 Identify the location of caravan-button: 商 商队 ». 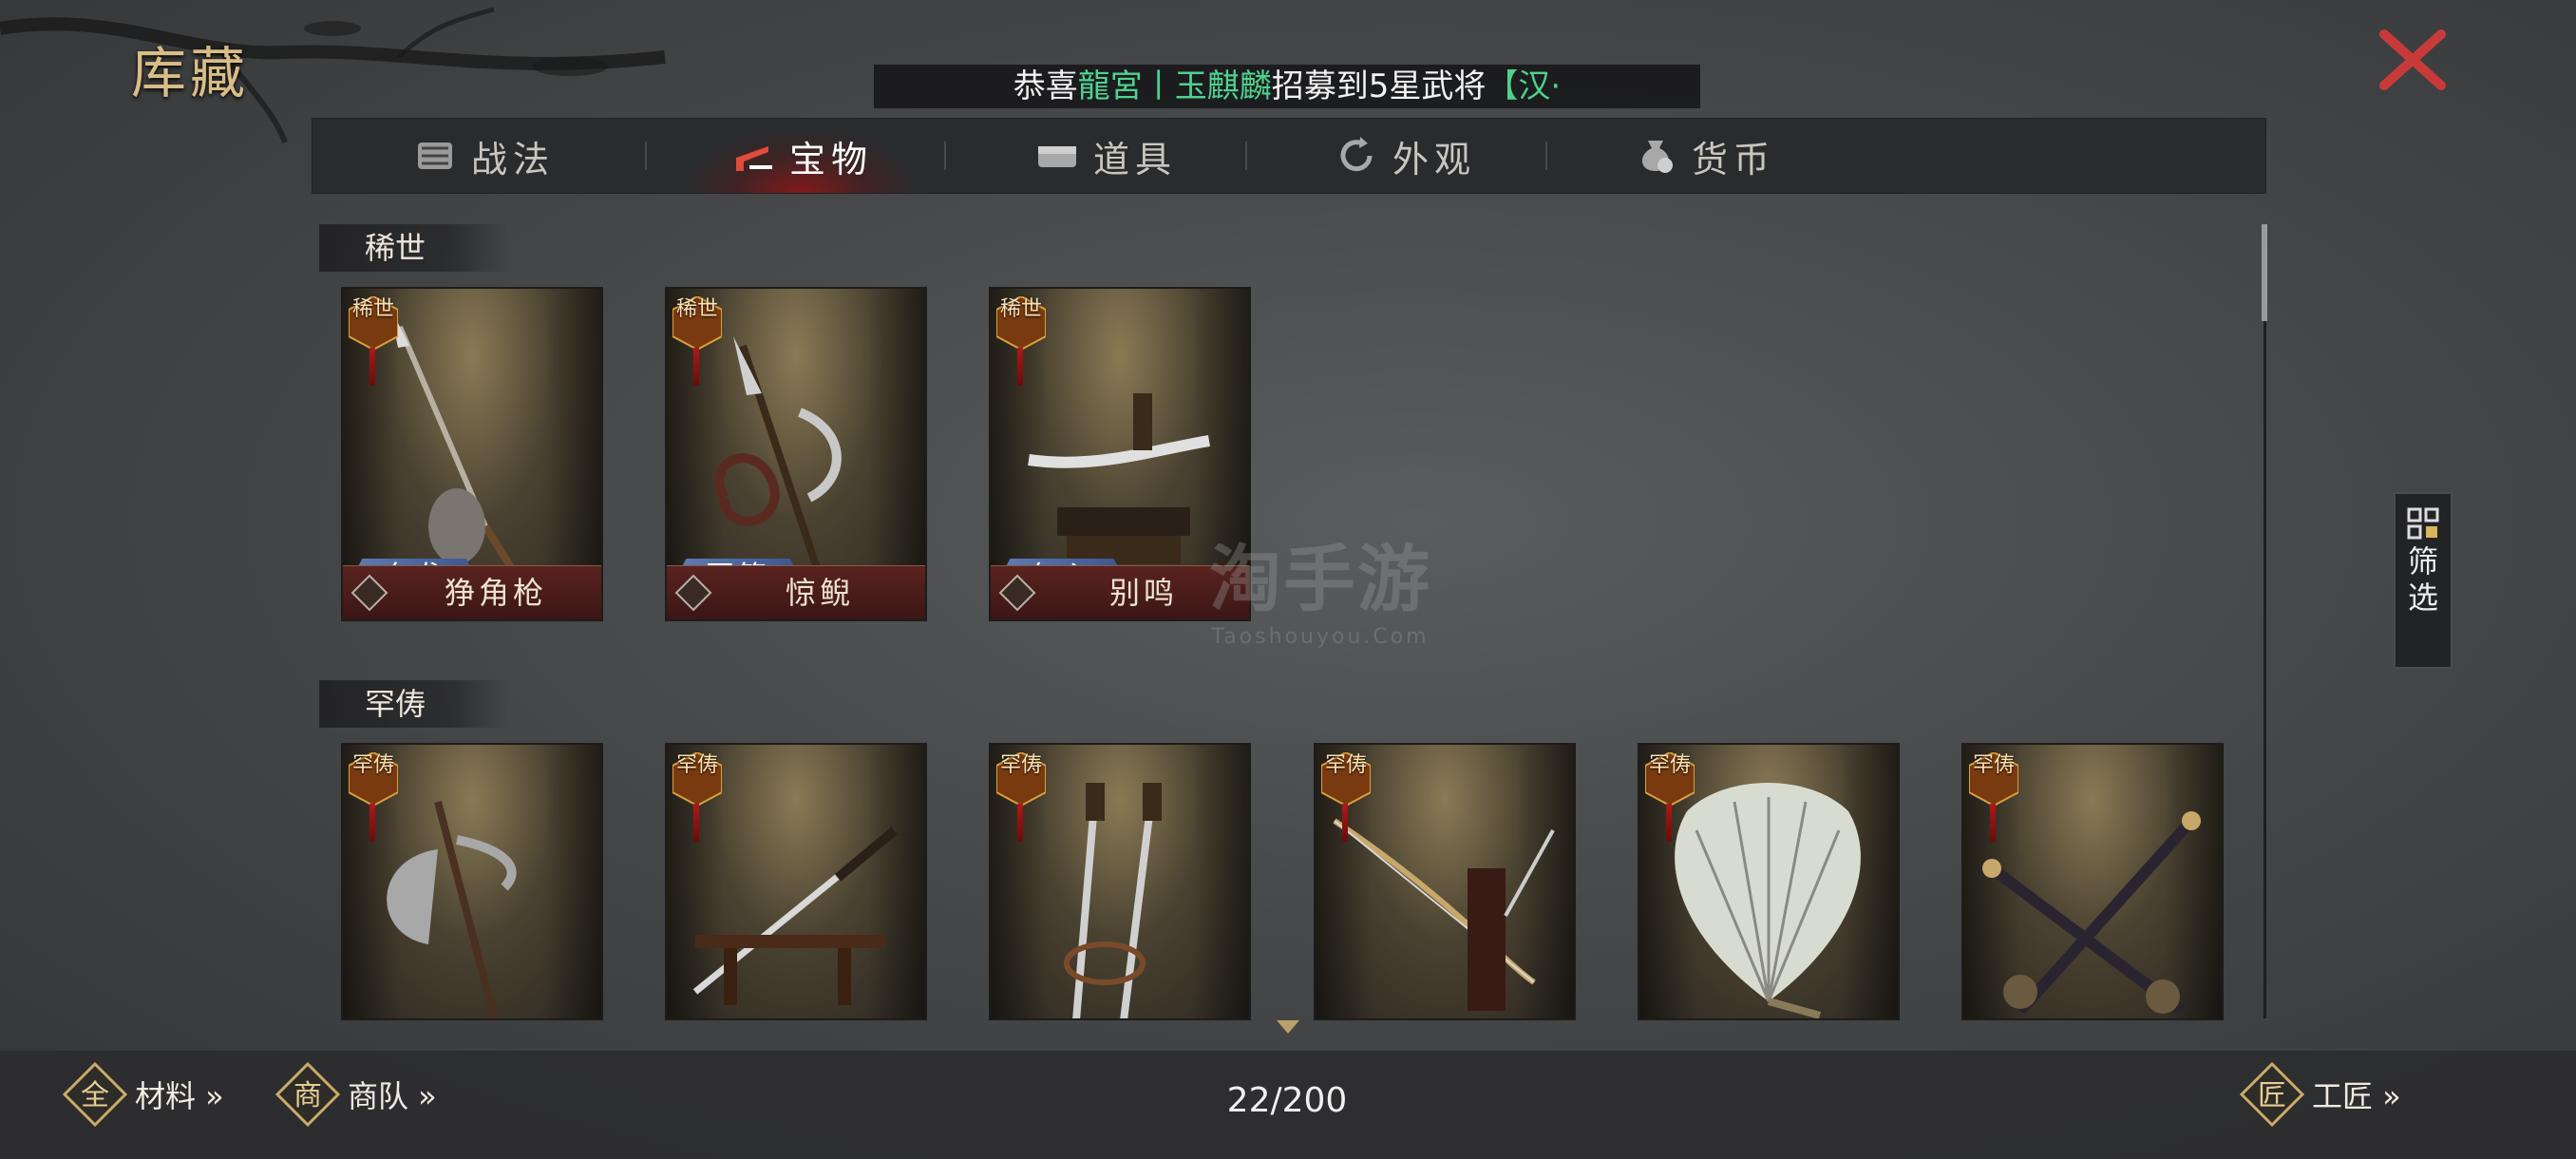
(356, 1094).